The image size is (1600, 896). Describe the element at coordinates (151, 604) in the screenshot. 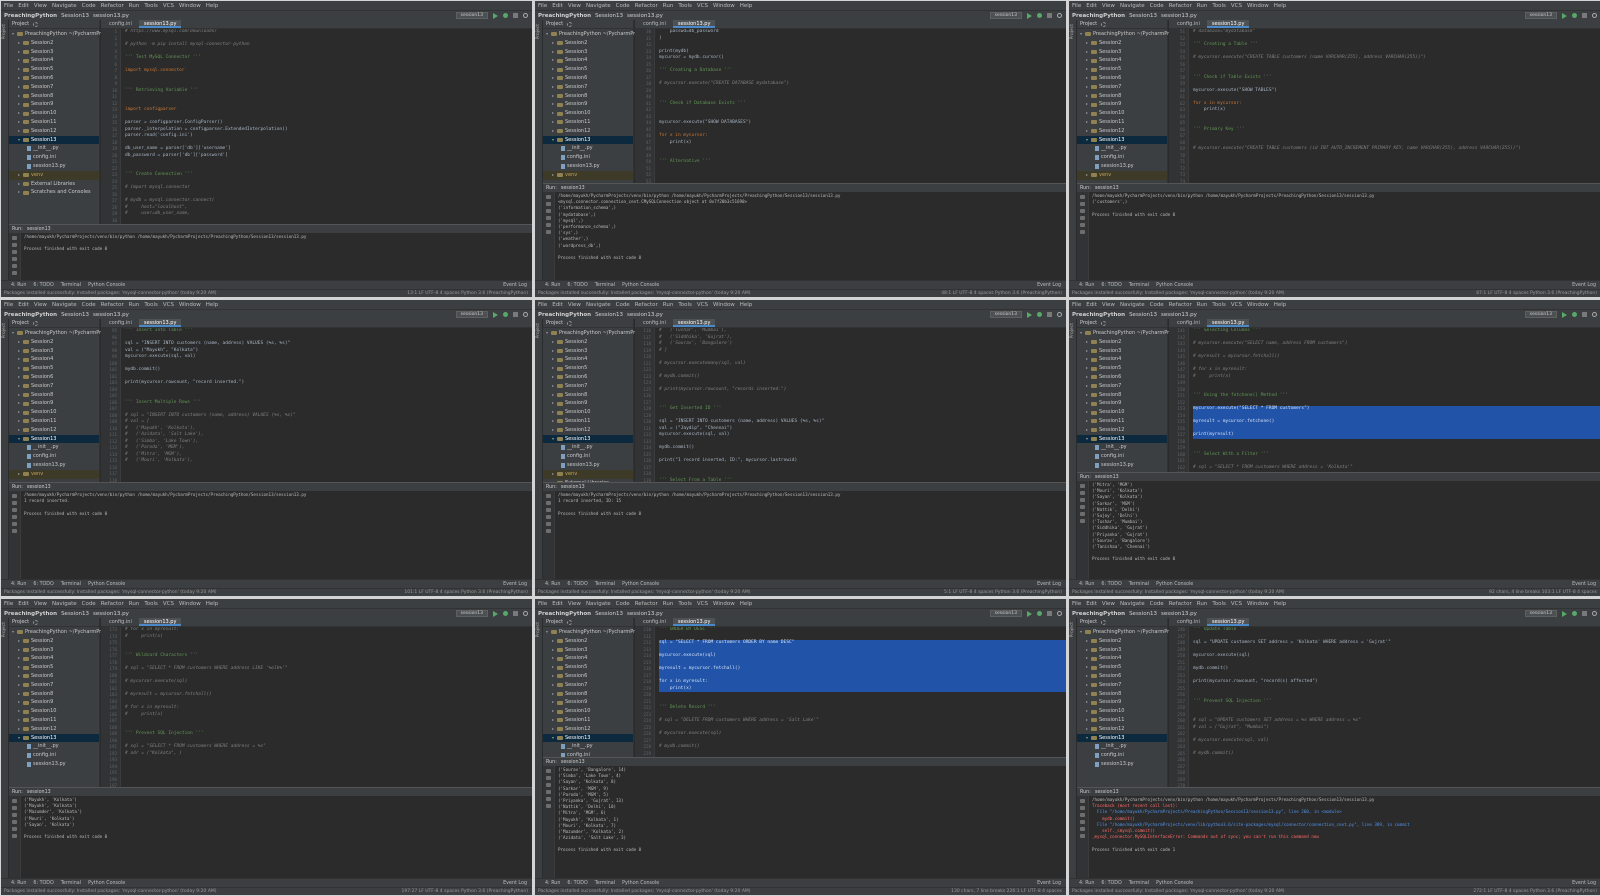

I see `menu-item-tools: Tools` at that location.